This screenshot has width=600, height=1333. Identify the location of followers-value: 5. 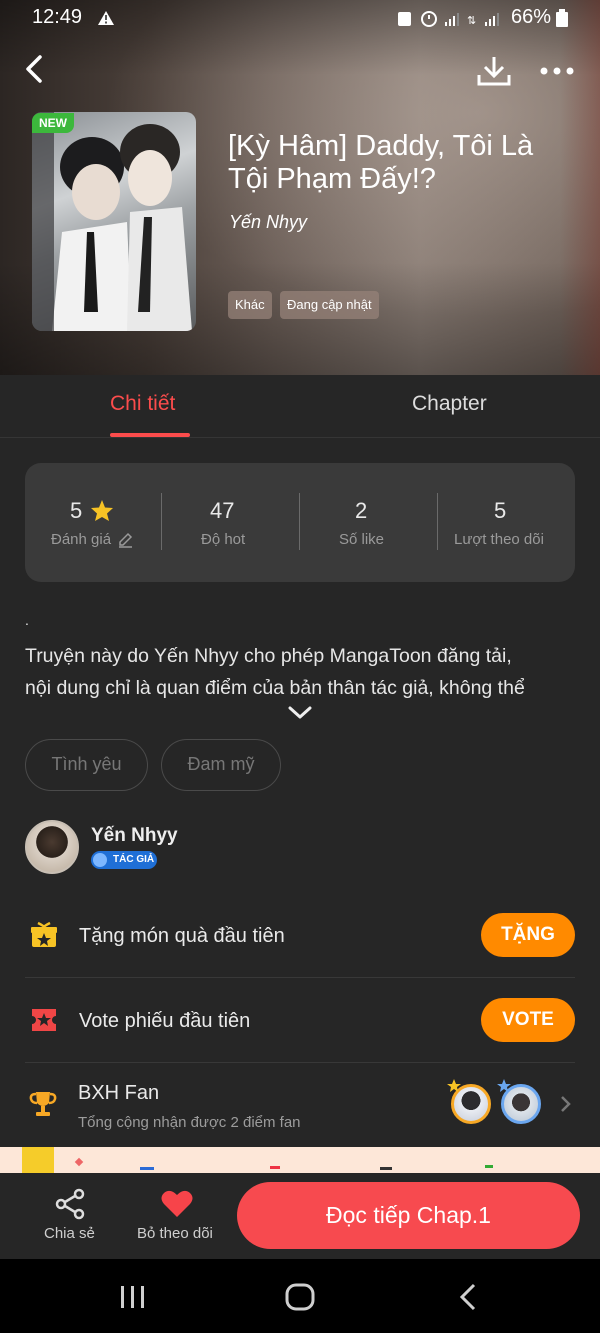
(500, 510).